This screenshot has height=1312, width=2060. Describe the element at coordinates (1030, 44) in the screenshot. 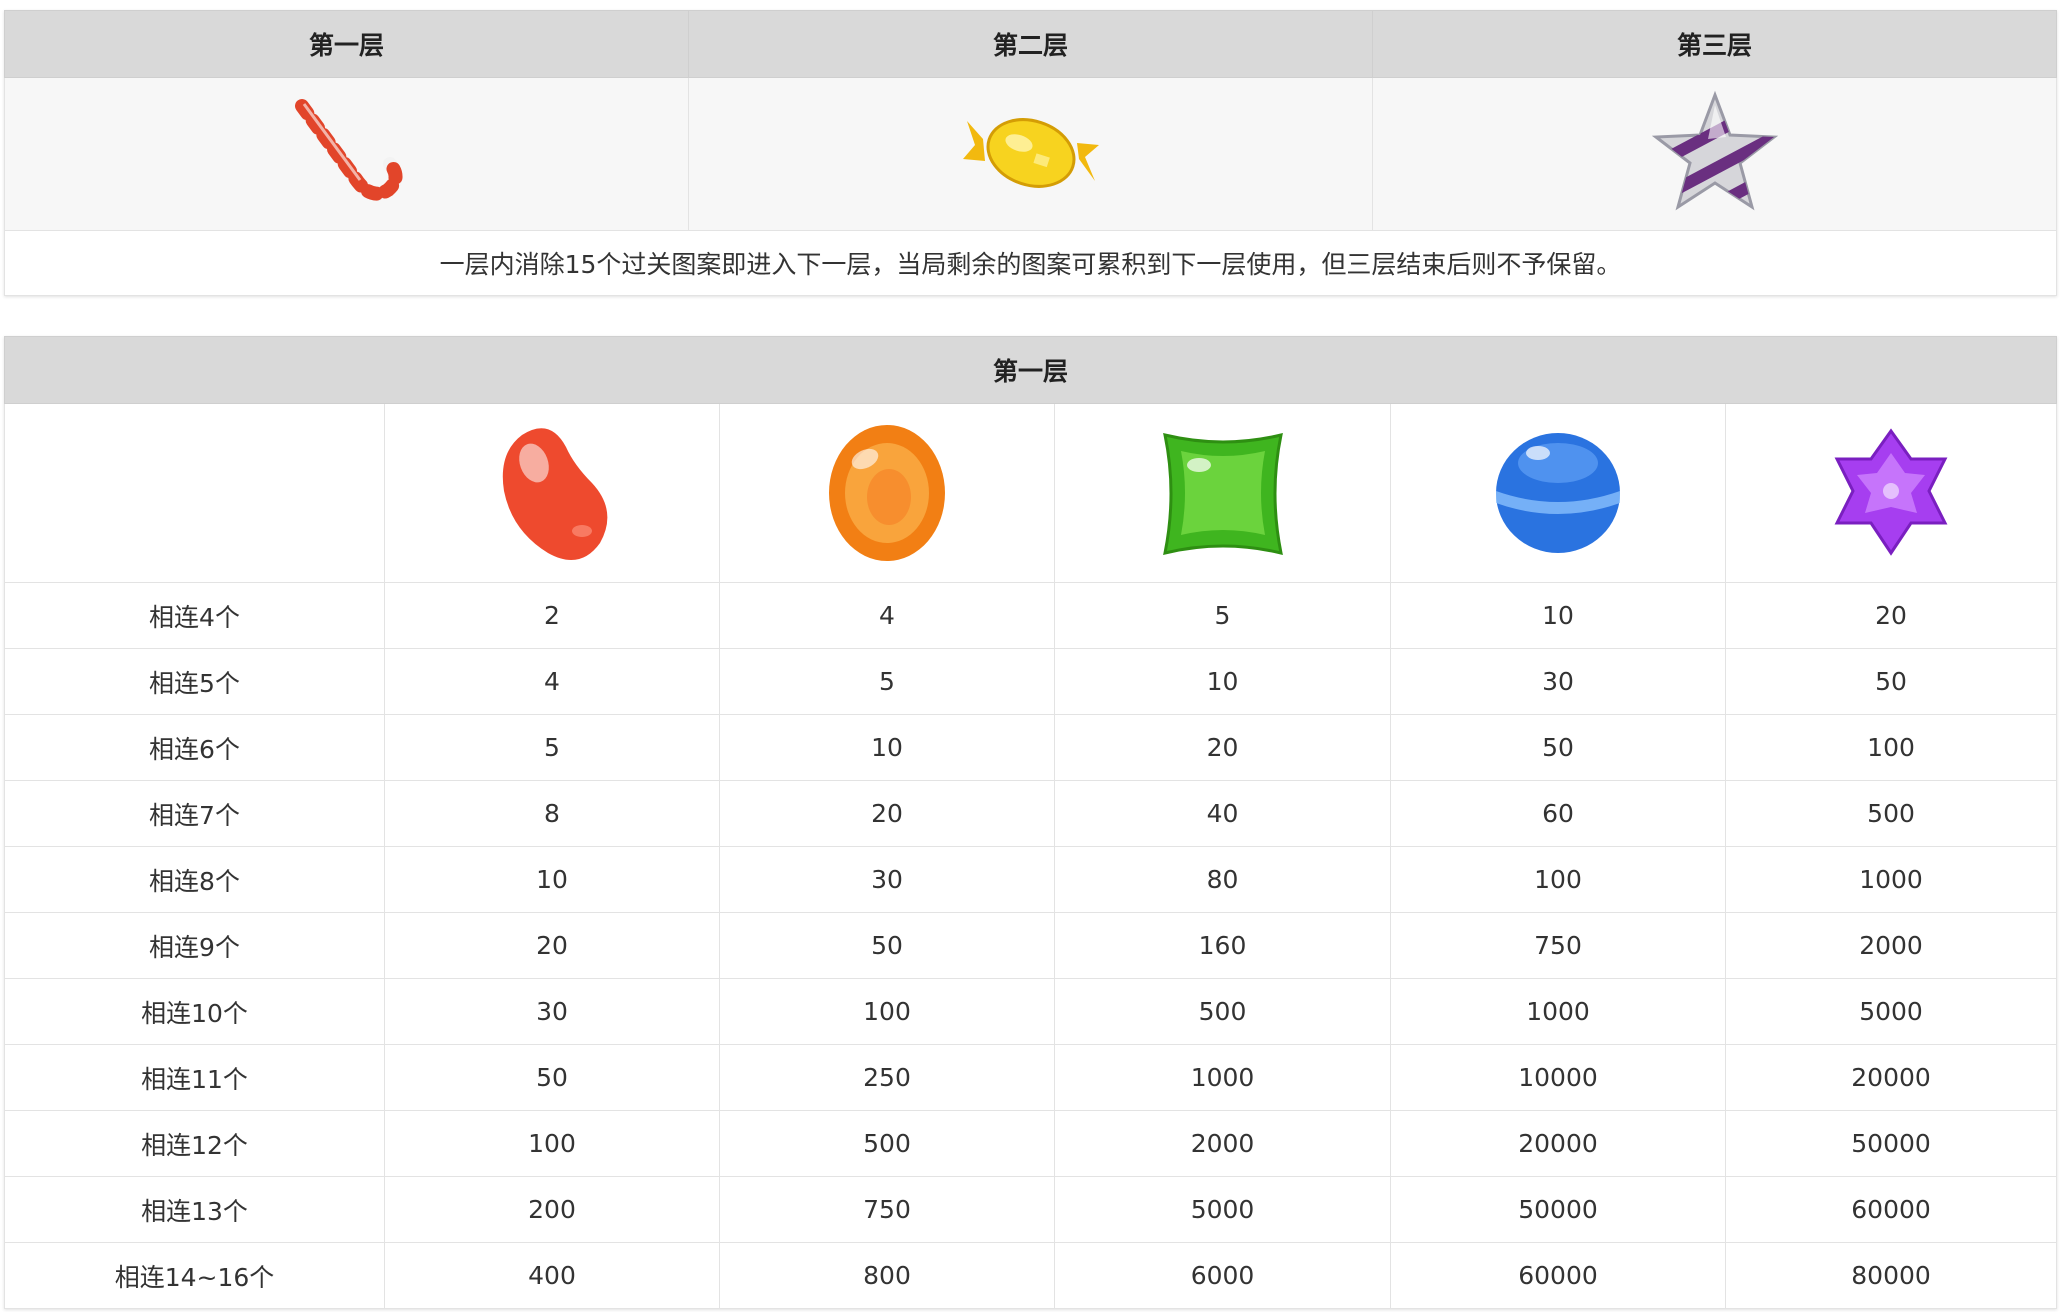

I see `level-2-header: 第二层` at that location.